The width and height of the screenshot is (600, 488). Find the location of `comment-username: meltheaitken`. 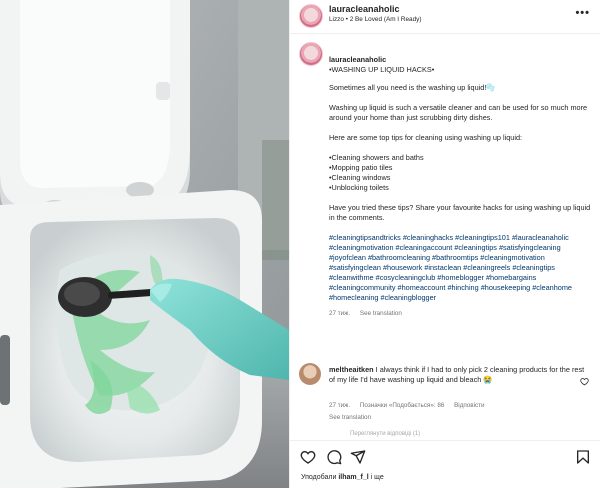

comment-username: meltheaitken is located at coordinates (351, 369).